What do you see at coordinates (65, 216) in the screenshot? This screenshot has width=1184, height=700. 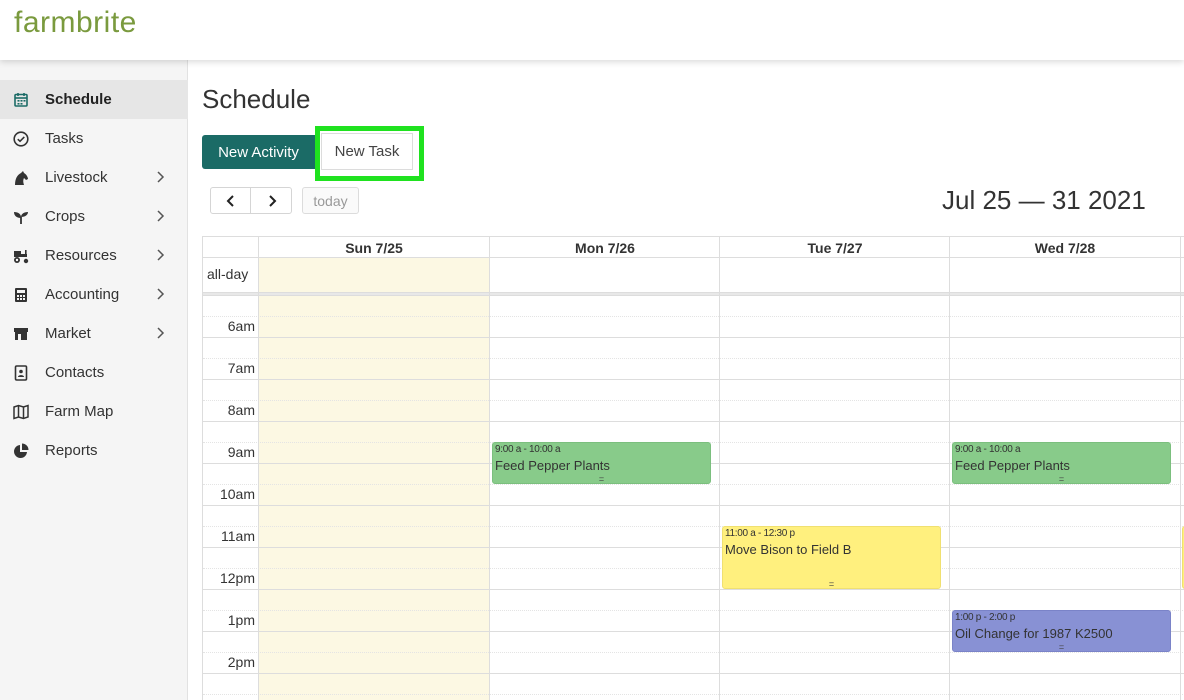 I see `sidebar-item-label: Crops` at bounding box center [65, 216].